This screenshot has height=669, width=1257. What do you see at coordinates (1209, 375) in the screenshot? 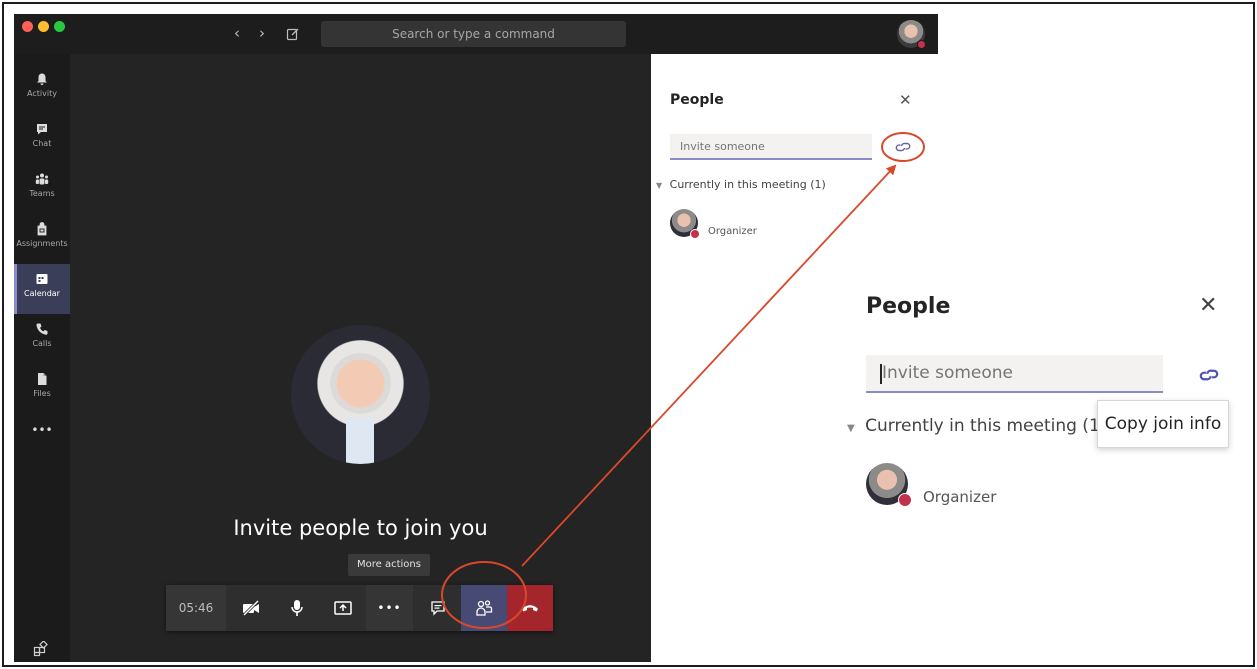
I see `zoomed-copy-link-icon` at bounding box center [1209, 375].